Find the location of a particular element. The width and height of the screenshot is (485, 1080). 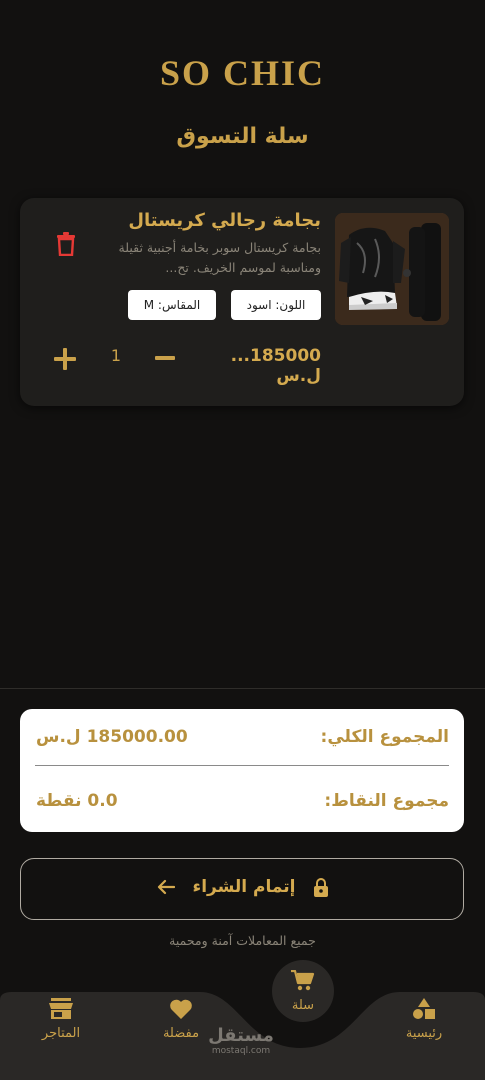

color-chip: اللون: اسود is located at coordinates (276, 305).